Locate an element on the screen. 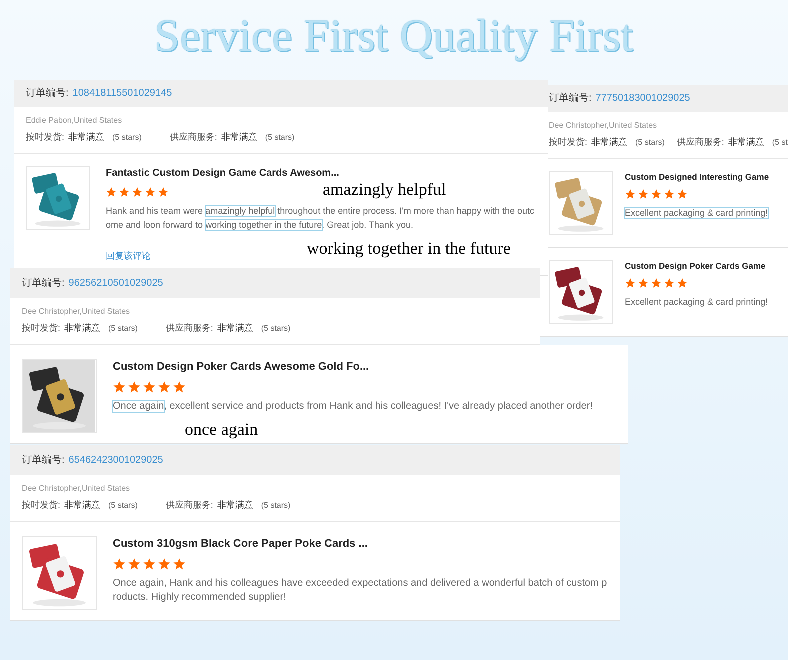 The image size is (788, 660). product-title: Custom Designed Interesting Game is located at coordinates (697, 177).